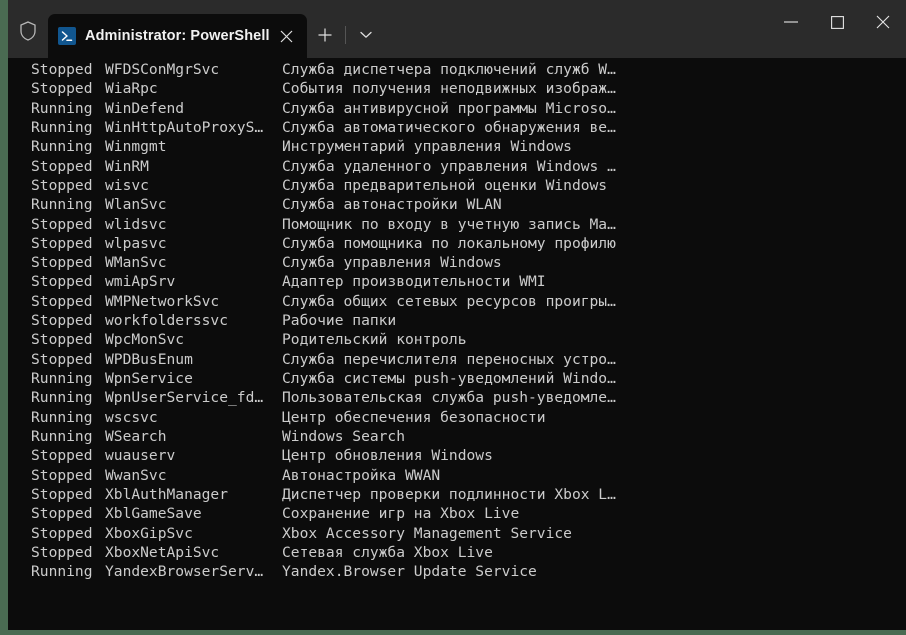  I want to click on service-display-name: Адаптер производительности WMI, so click(414, 282).